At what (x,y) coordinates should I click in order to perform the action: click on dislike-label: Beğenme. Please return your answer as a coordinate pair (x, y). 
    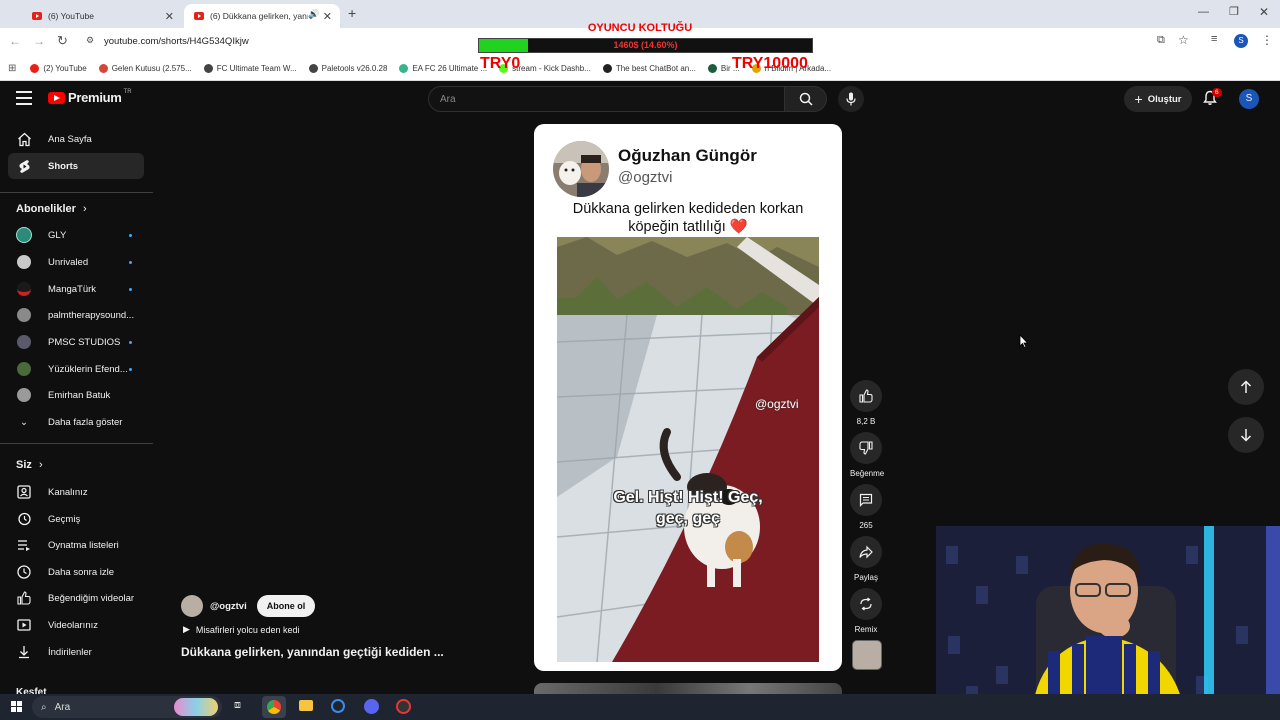
    Looking at the image, I should click on (867, 473).